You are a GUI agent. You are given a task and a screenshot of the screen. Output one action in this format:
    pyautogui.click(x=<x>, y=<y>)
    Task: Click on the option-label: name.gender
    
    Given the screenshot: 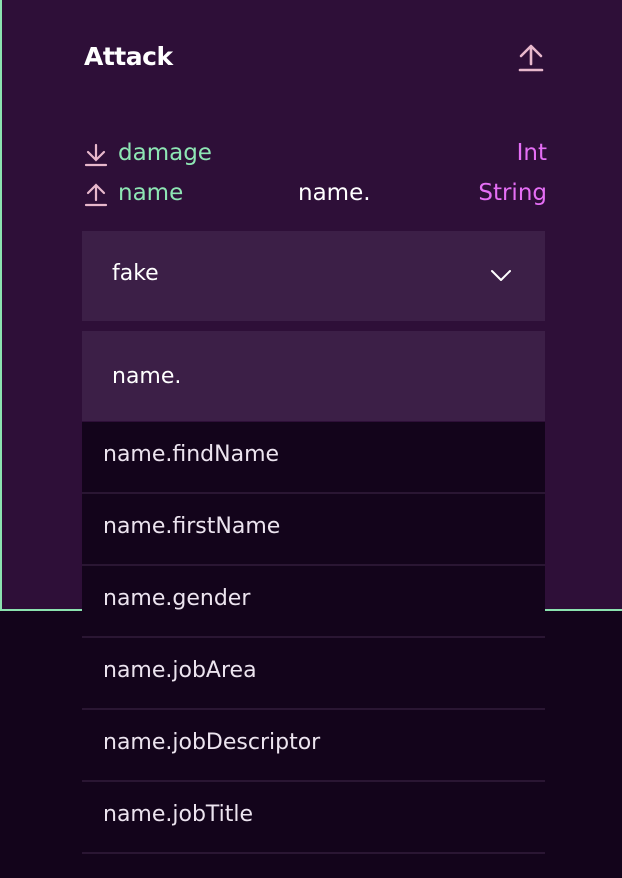 What is the action you would take?
    pyautogui.click(x=177, y=598)
    